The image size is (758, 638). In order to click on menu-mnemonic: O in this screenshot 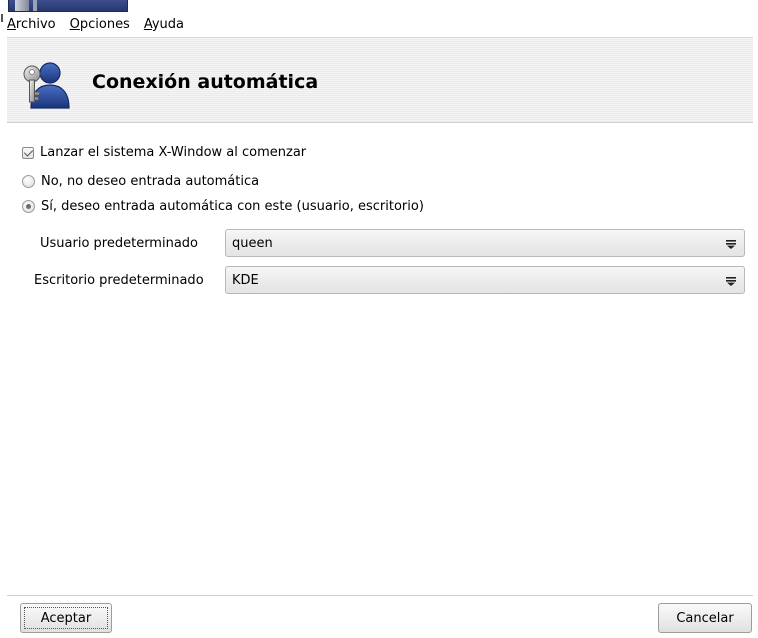, I will do `click(74, 24)`.